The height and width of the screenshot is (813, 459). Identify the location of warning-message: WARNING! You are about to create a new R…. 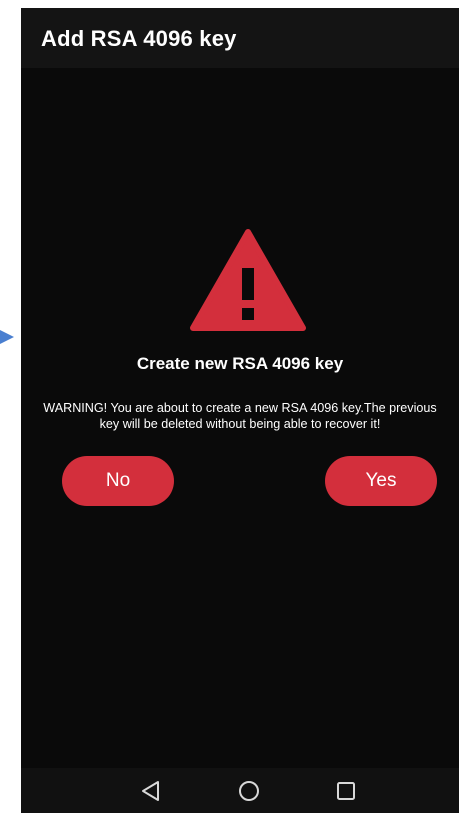
(240, 416).